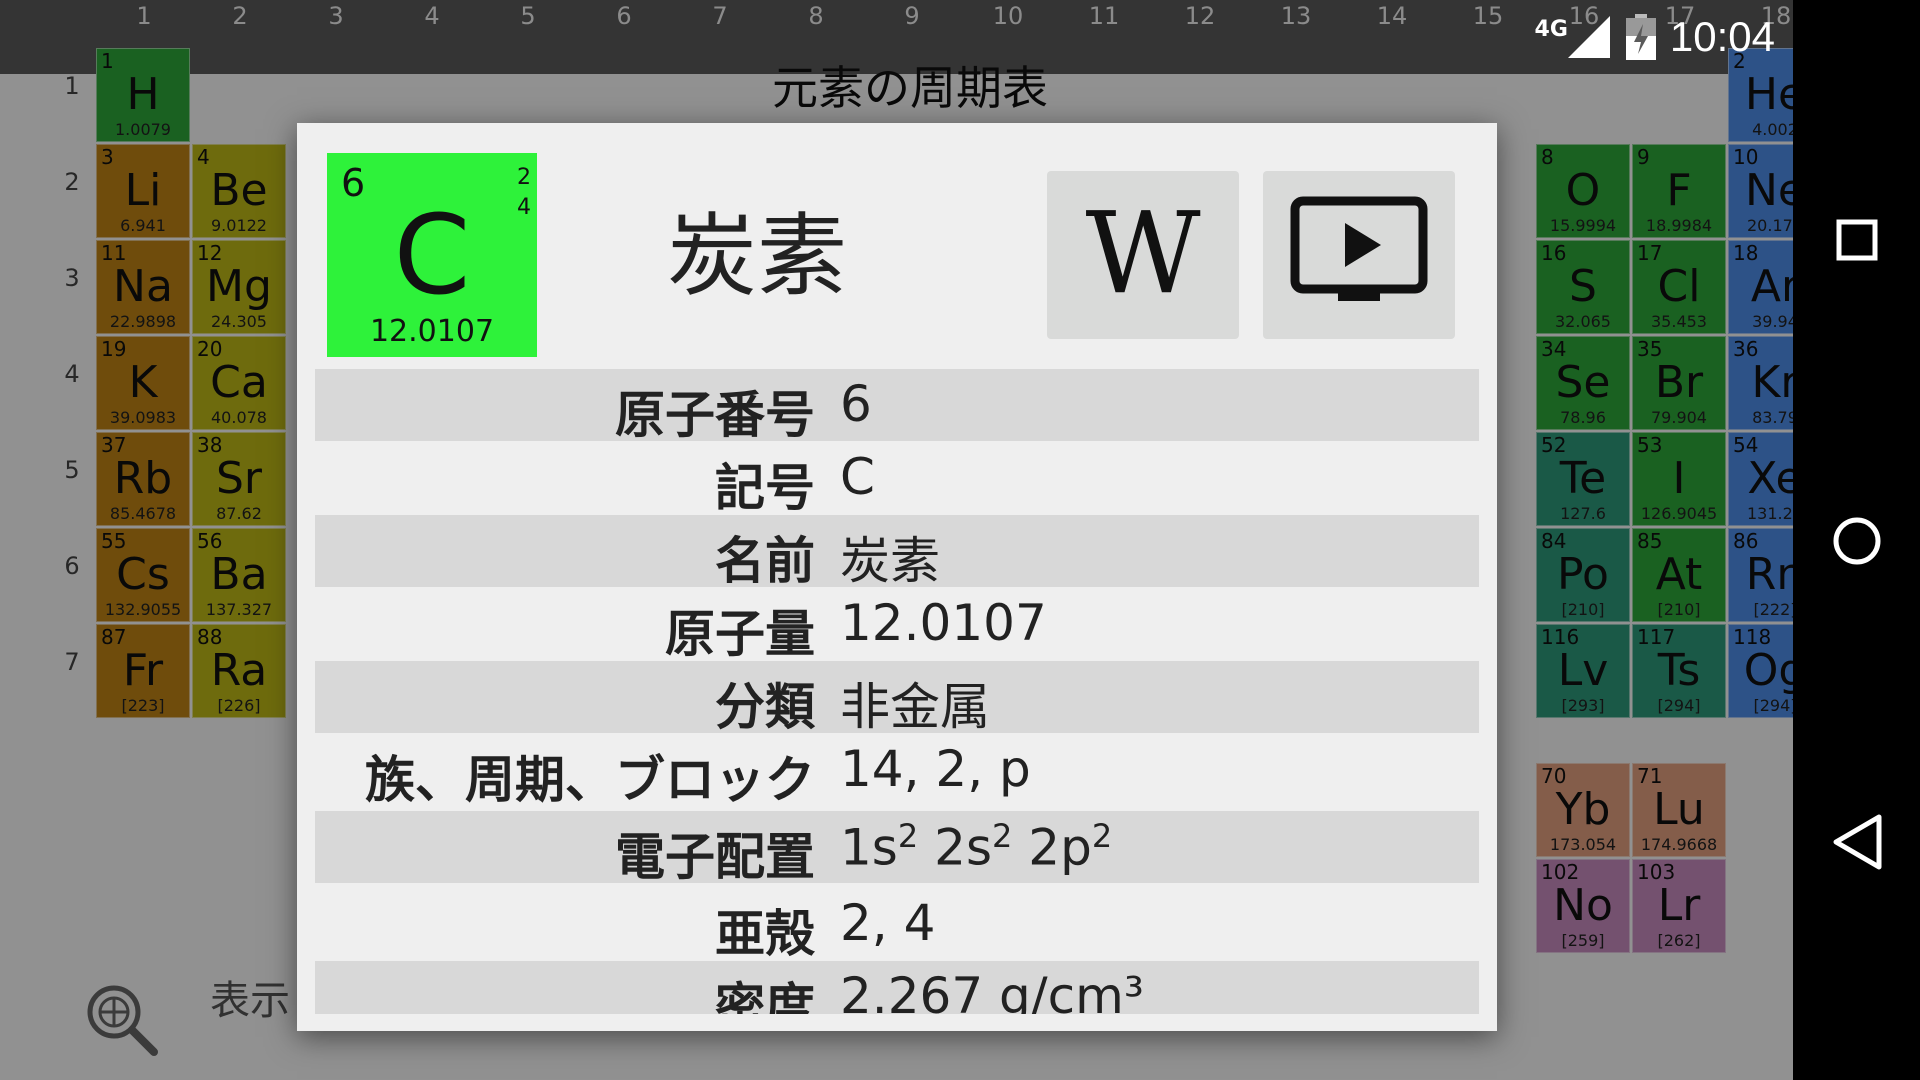 Image resolution: width=1920 pixels, height=1080 pixels. What do you see at coordinates (1857, 240) in the screenshot?
I see `recents-square-icon` at bounding box center [1857, 240].